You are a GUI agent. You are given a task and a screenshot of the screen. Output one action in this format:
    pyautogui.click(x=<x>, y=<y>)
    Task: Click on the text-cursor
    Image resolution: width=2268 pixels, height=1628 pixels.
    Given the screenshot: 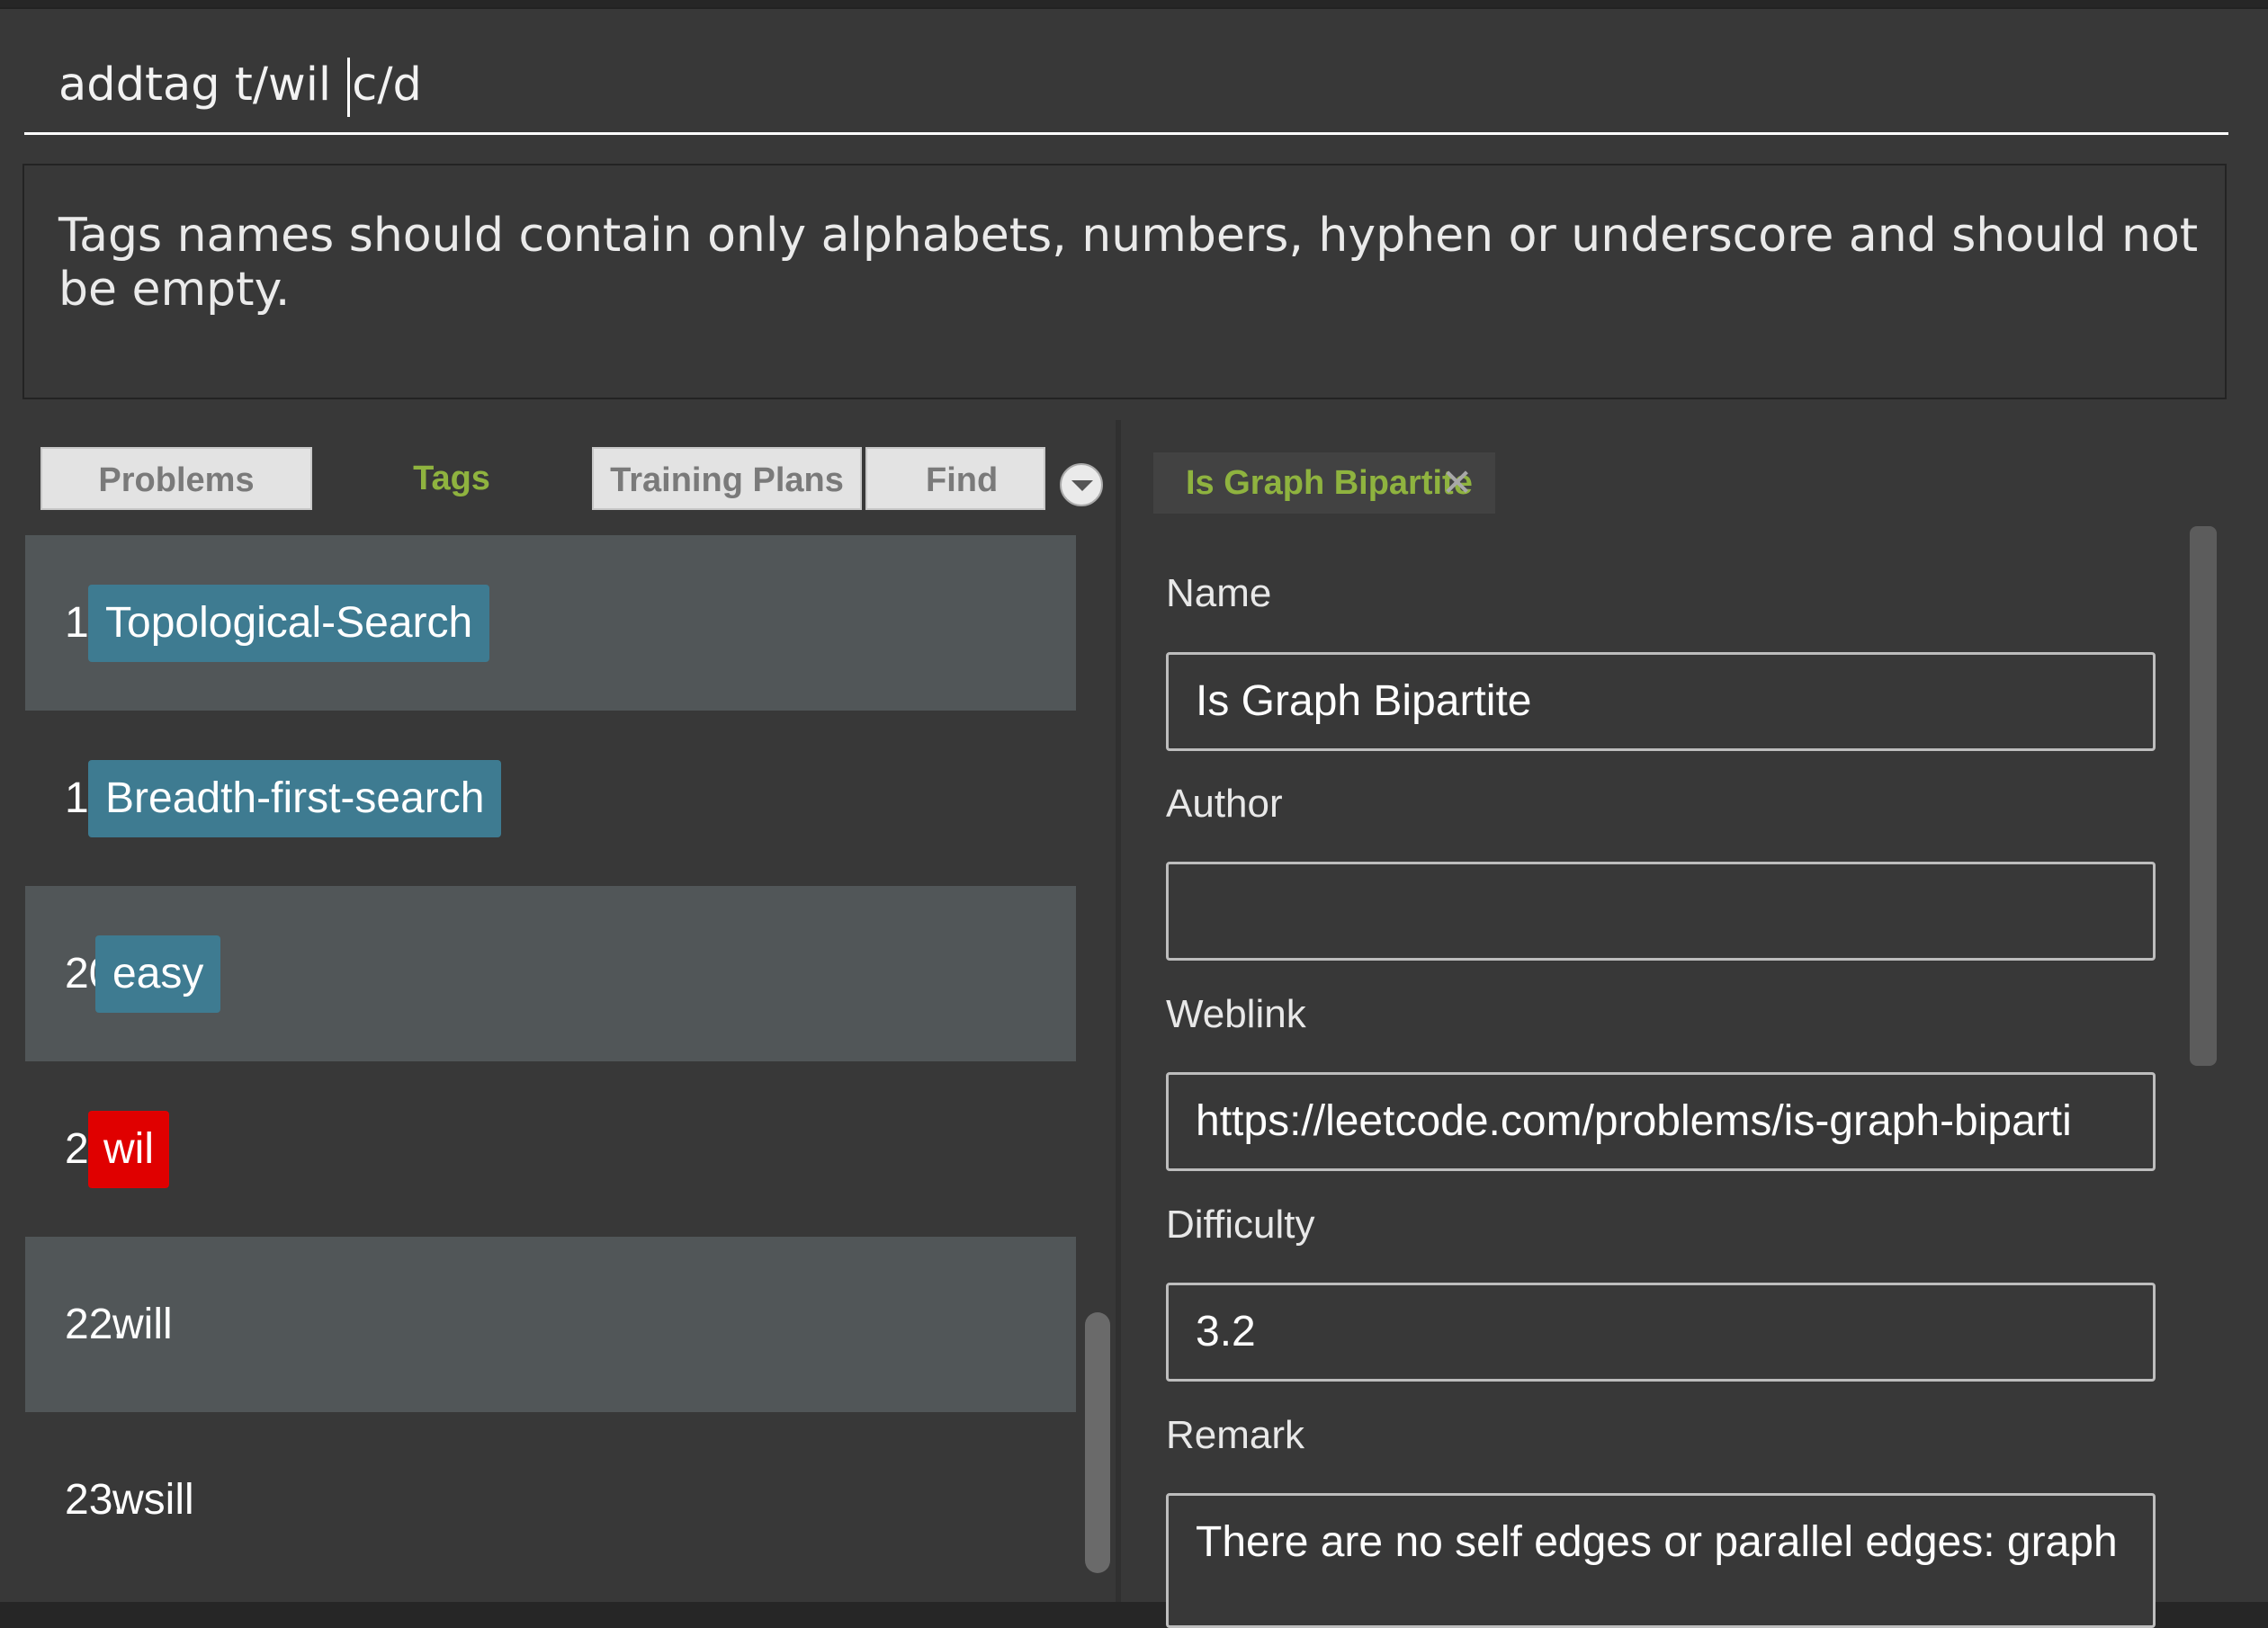 What is the action you would take?
    pyautogui.click(x=349, y=87)
    